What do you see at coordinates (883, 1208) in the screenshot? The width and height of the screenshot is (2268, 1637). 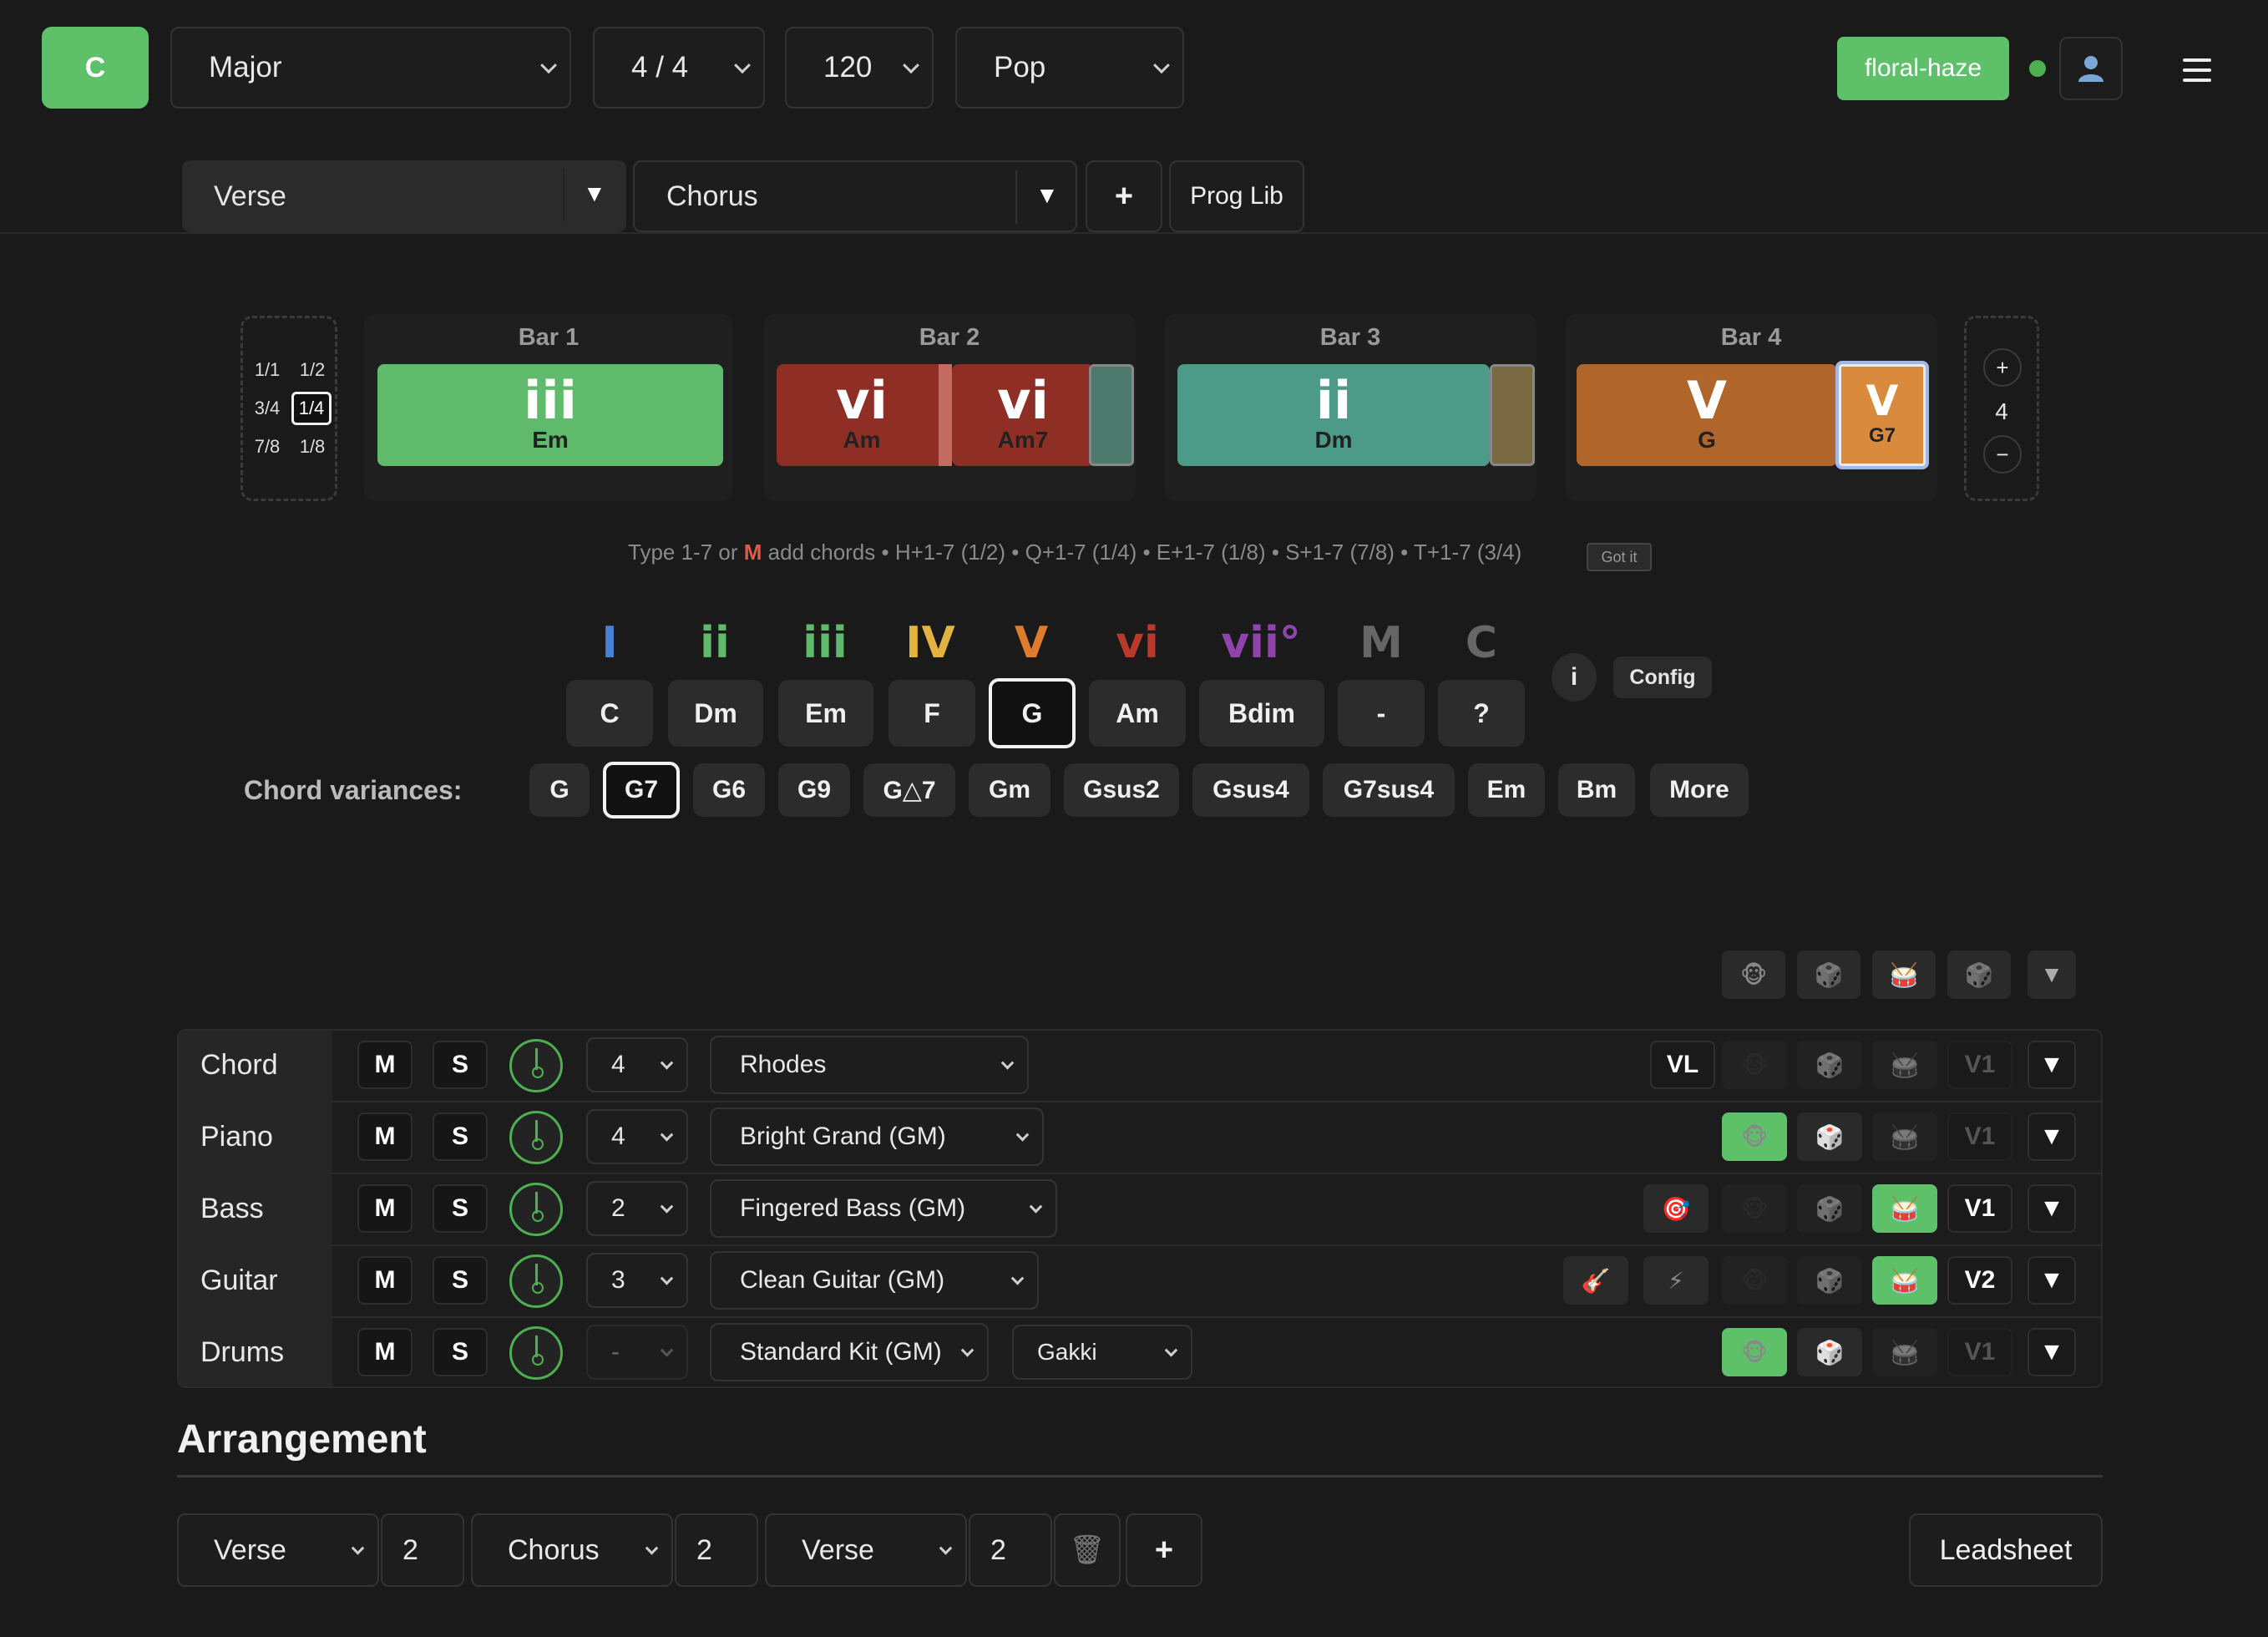 I see `instrument-select: Fingered Bass (GM)` at bounding box center [883, 1208].